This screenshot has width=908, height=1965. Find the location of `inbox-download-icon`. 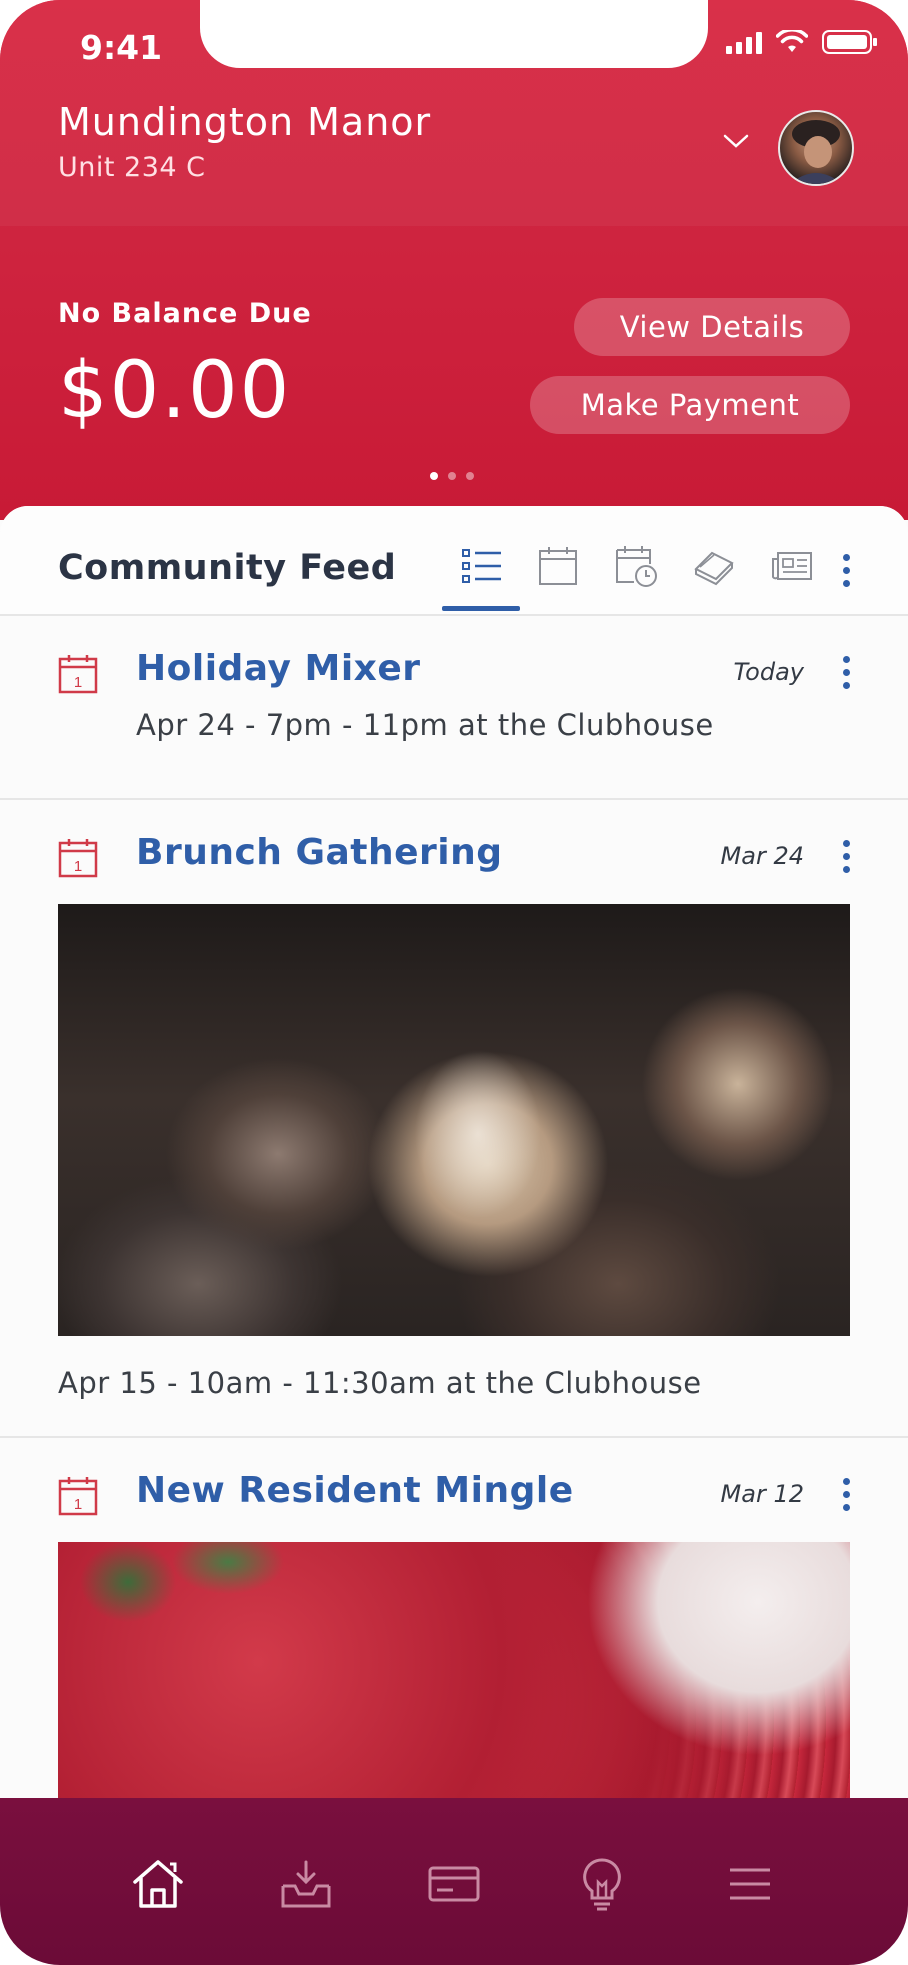

inbox-download-icon is located at coordinates (306, 1884).